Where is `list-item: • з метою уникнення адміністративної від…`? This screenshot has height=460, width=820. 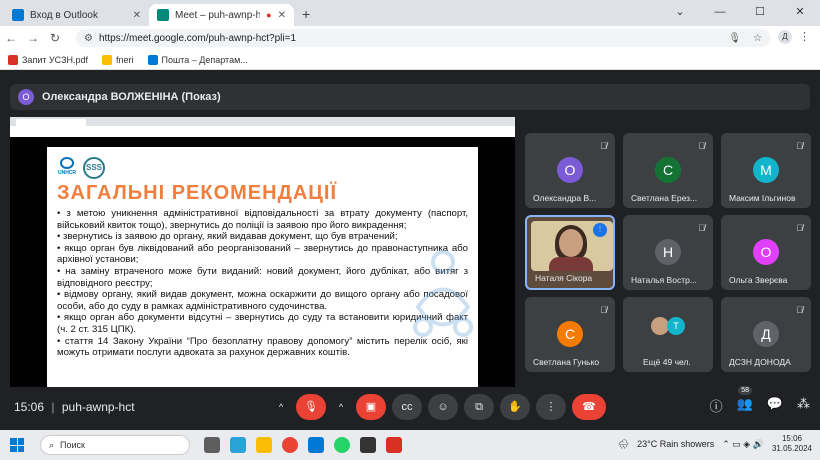 list-item: • з метою уникнення адміністративної від… is located at coordinates (262, 219).